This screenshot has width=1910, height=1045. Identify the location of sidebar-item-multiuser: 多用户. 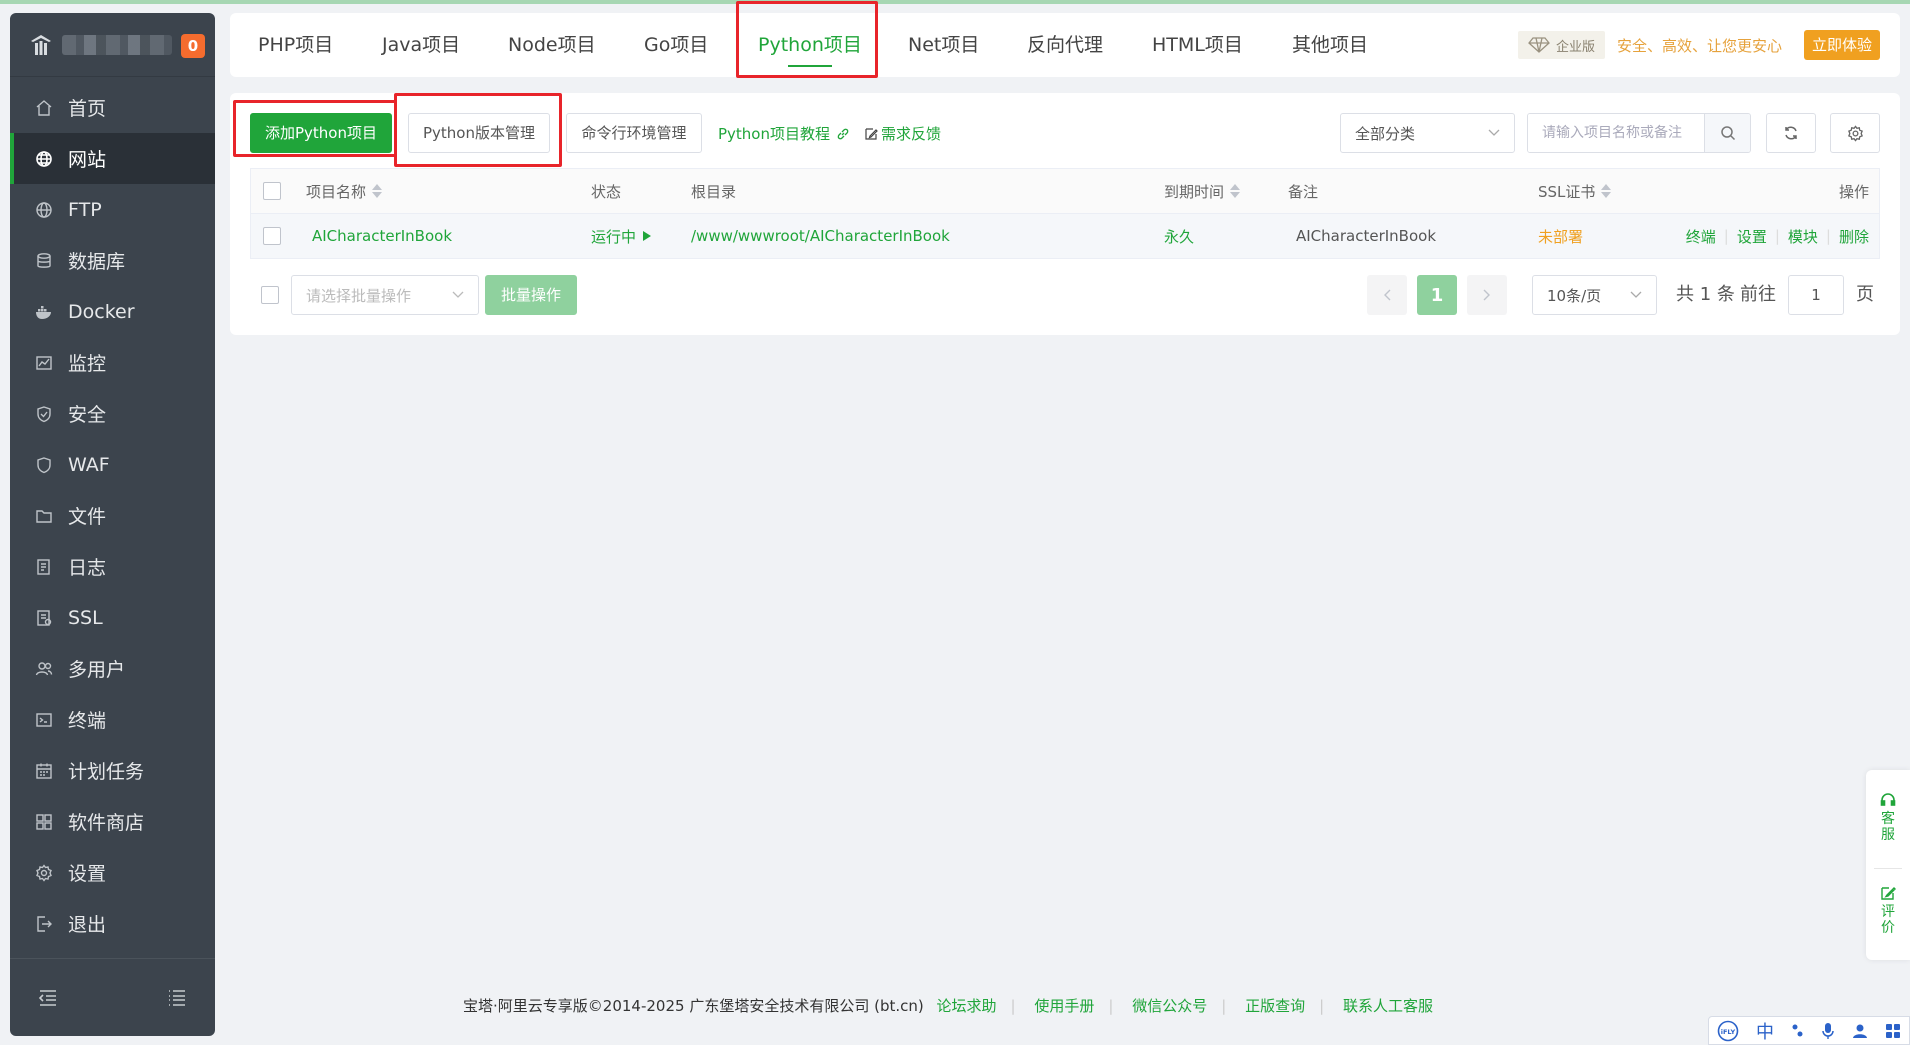
(112, 668).